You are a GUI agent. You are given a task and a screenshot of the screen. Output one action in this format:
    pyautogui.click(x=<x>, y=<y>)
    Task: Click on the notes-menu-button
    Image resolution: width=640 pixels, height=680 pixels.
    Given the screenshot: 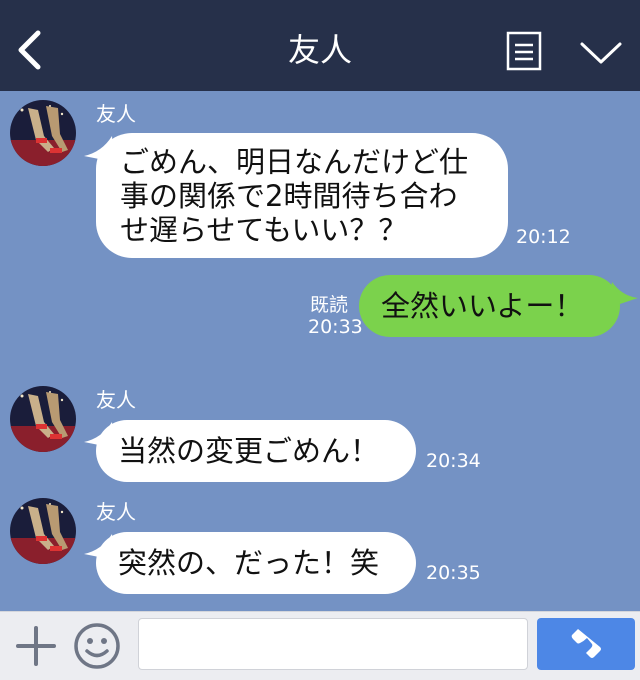 What is the action you would take?
    pyautogui.click(x=524, y=51)
    